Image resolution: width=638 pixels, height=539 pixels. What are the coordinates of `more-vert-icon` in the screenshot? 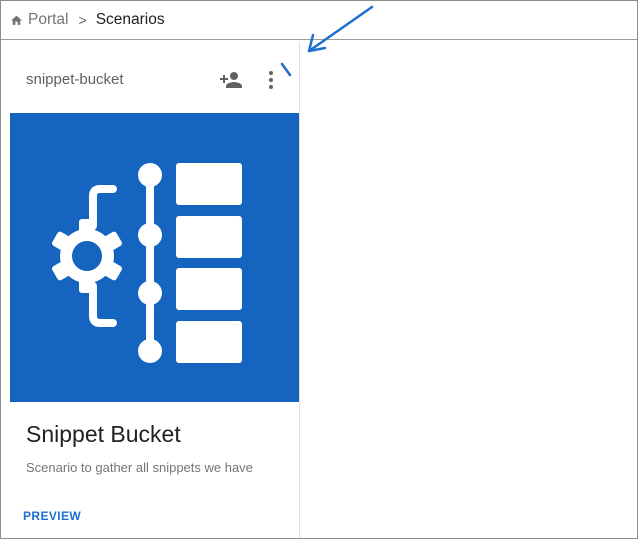 It's located at (271, 80).